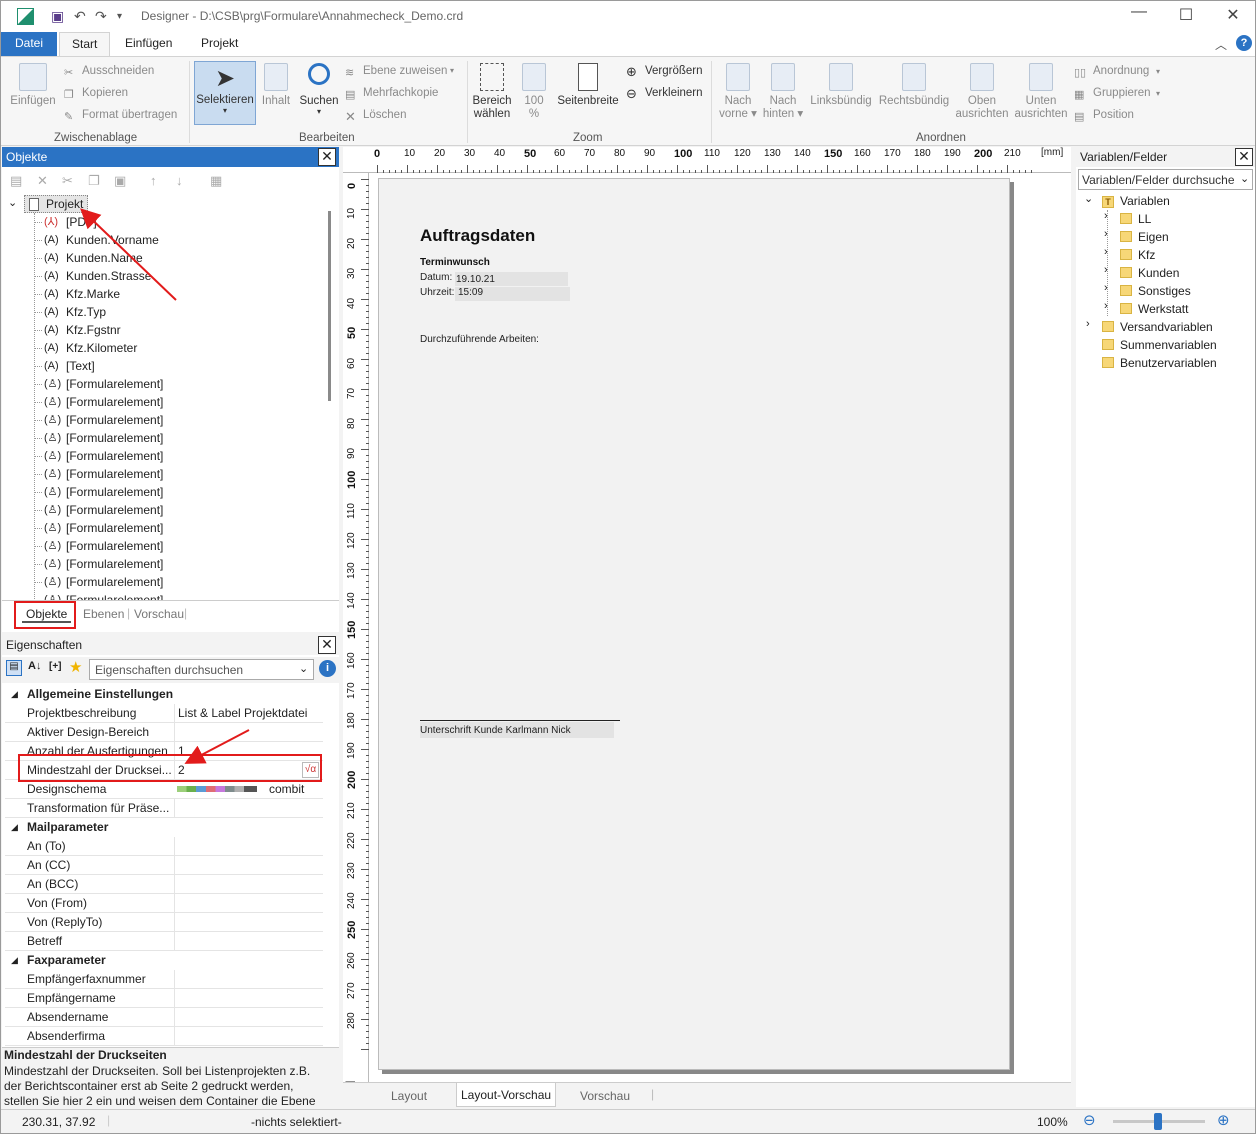  Describe the element at coordinates (165, 486) in the screenshot. I see `annotation-arrows` at that location.